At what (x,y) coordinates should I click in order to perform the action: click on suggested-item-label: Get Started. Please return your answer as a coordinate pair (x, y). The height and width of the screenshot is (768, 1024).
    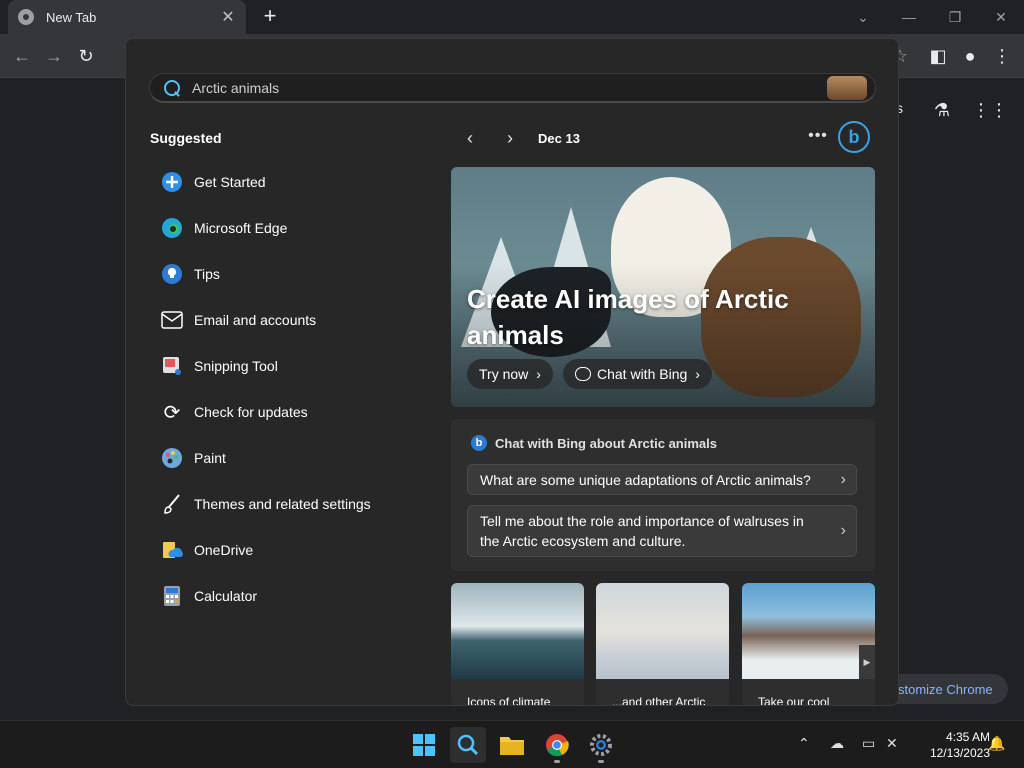
    Looking at the image, I should click on (230, 182).